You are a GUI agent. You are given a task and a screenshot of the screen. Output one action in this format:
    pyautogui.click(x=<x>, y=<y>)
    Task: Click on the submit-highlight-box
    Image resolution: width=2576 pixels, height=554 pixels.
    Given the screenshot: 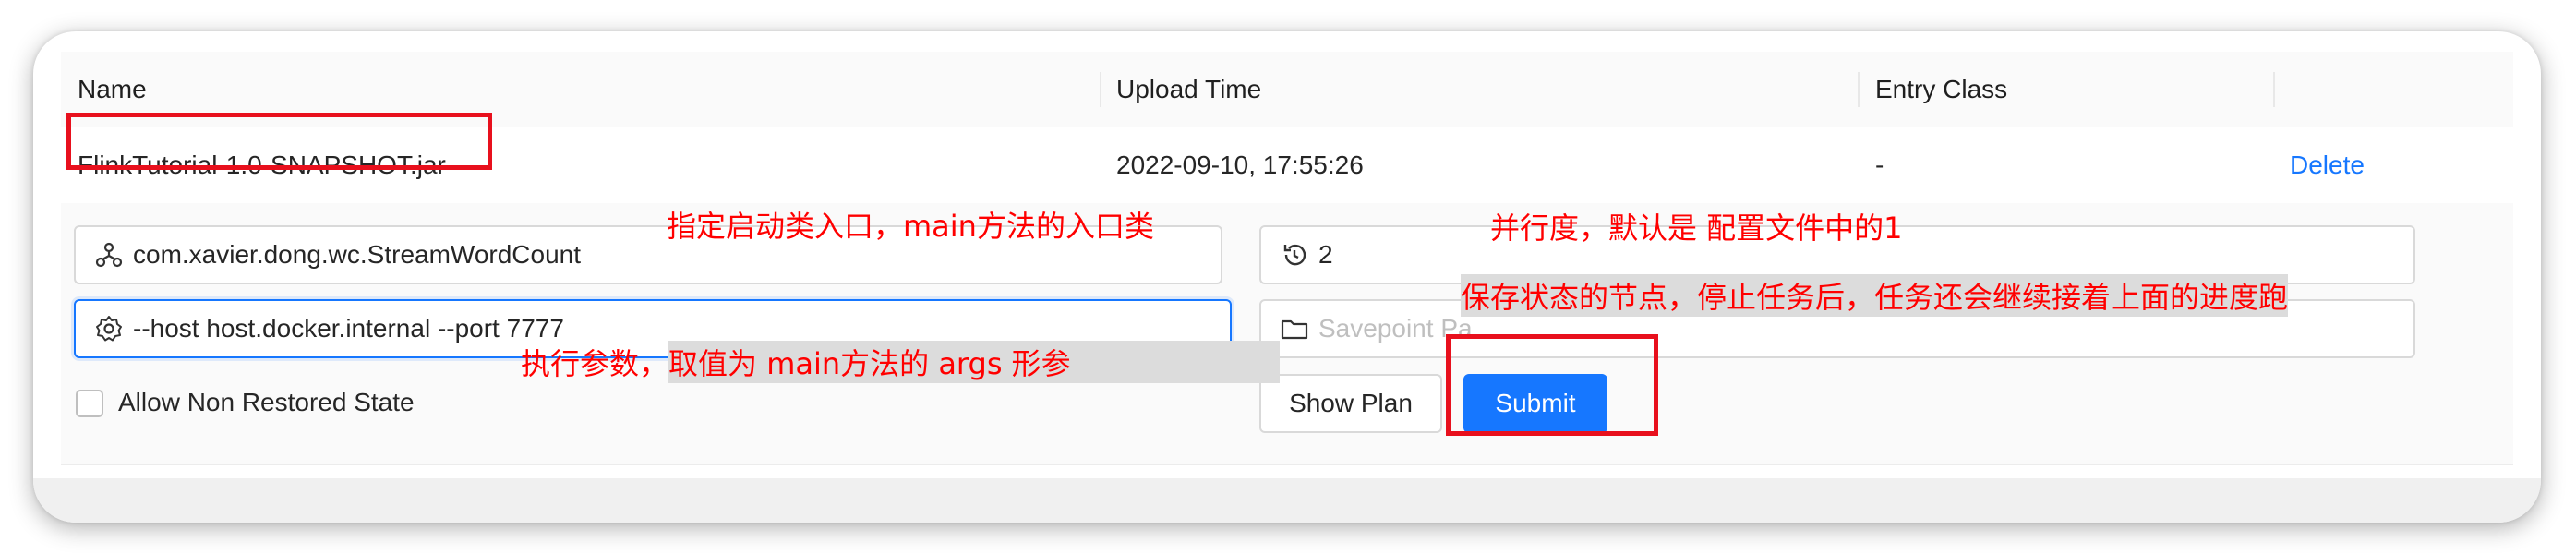 What is the action you would take?
    pyautogui.click(x=1552, y=385)
    